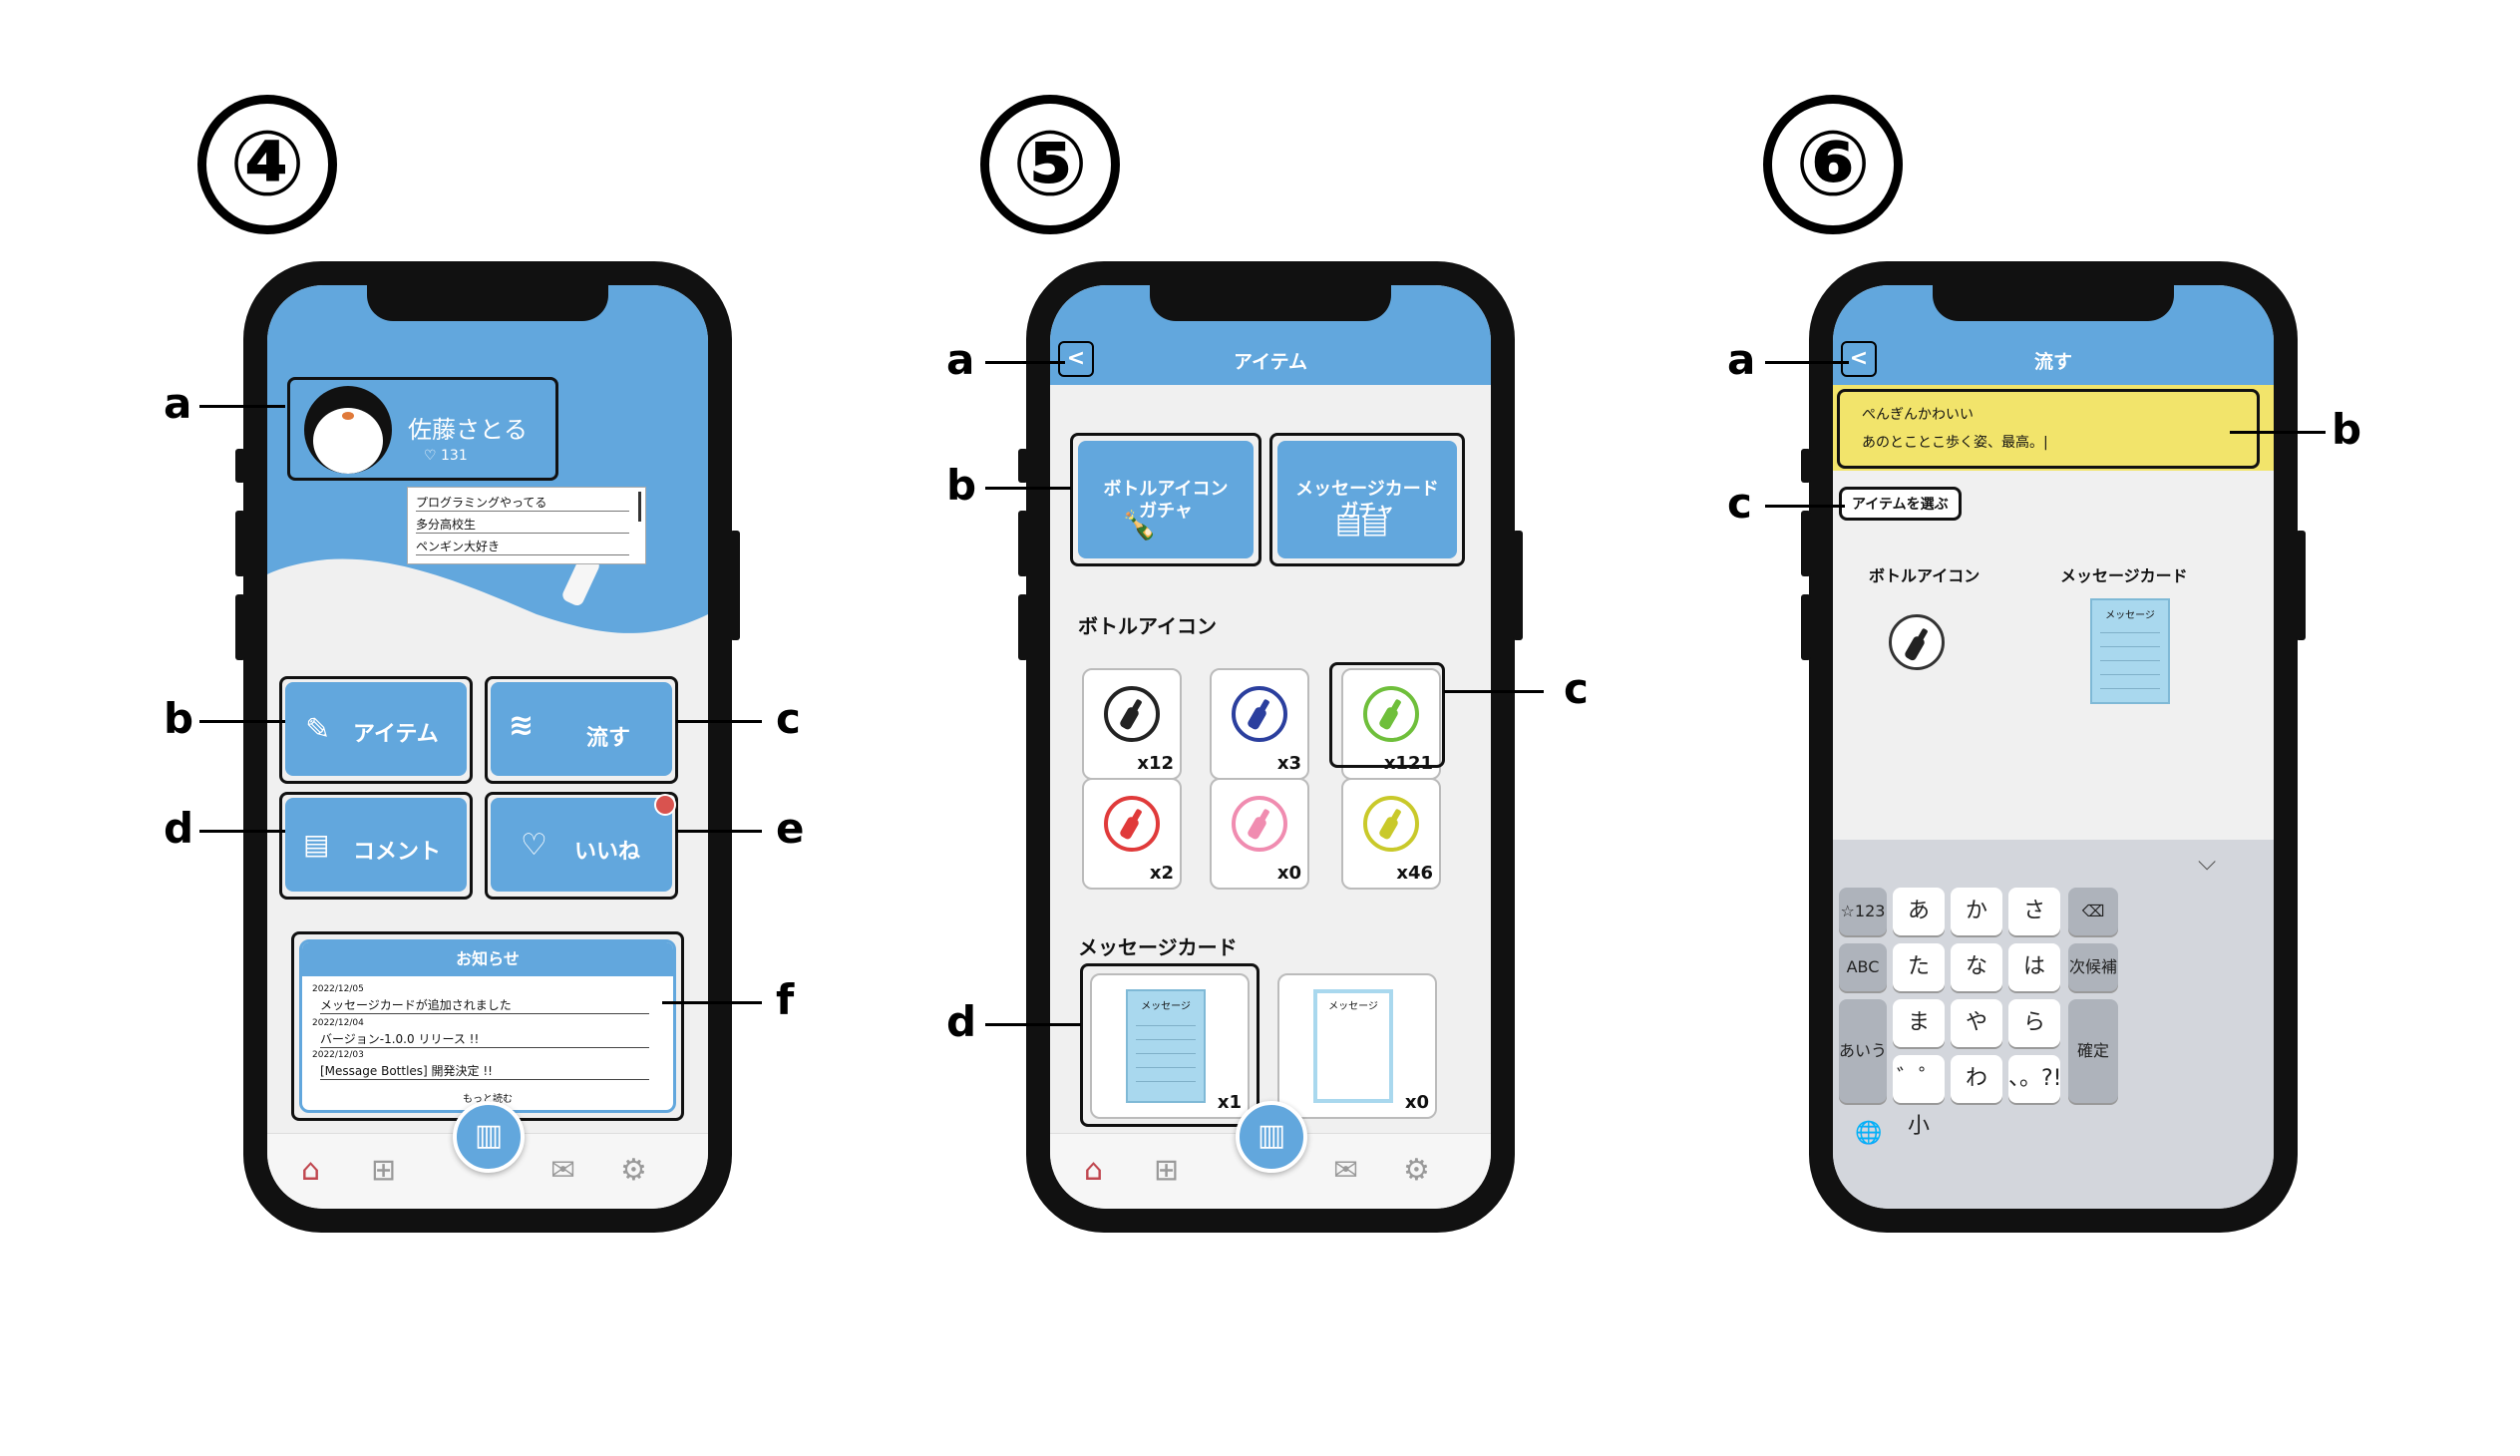 The height and width of the screenshot is (1456, 2520). I want to click on bio-line: プログラミングやってる, so click(522, 503).